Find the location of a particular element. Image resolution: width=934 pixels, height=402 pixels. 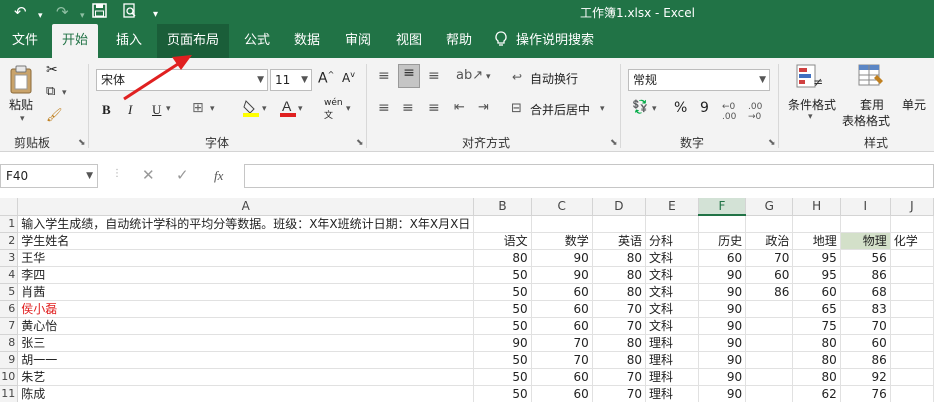

cell-e2: 分科 is located at coordinates (672, 241).